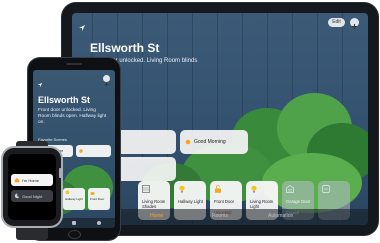 This screenshot has height=243, width=380. Describe the element at coordinates (280, 216) in the screenshot. I see `tab-automation: Automation` at that location.